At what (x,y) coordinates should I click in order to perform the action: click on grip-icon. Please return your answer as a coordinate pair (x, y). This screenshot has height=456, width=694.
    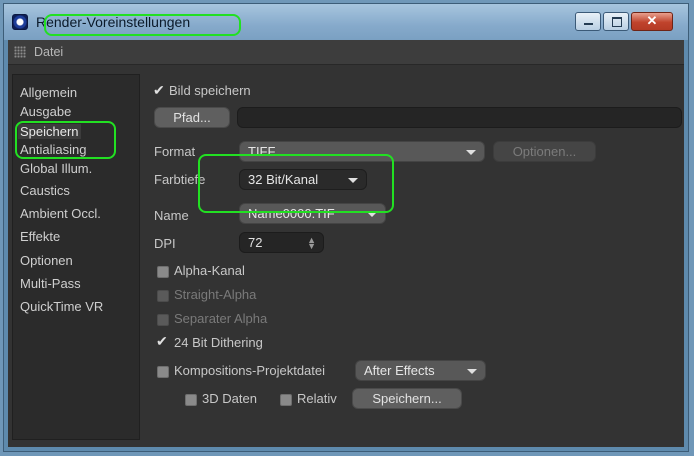
    Looking at the image, I should click on (20, 52).